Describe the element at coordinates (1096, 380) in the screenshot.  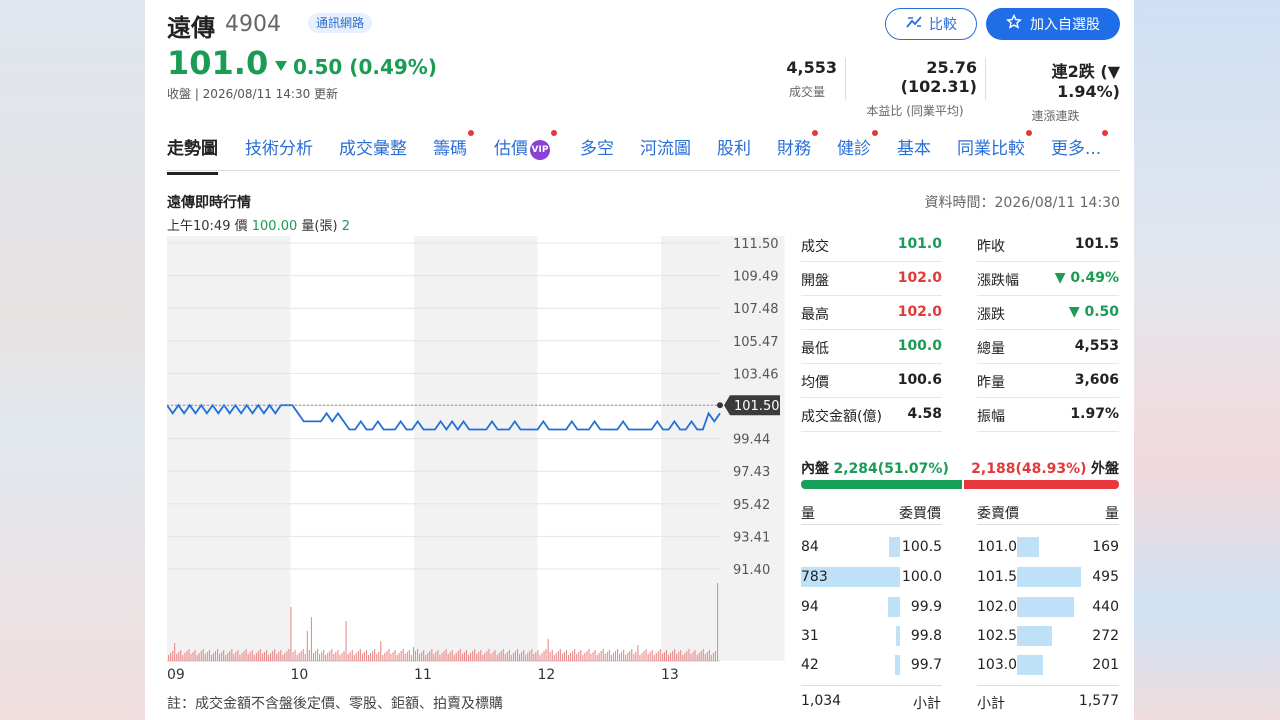
I see `quote-value: 3,606` at that location.